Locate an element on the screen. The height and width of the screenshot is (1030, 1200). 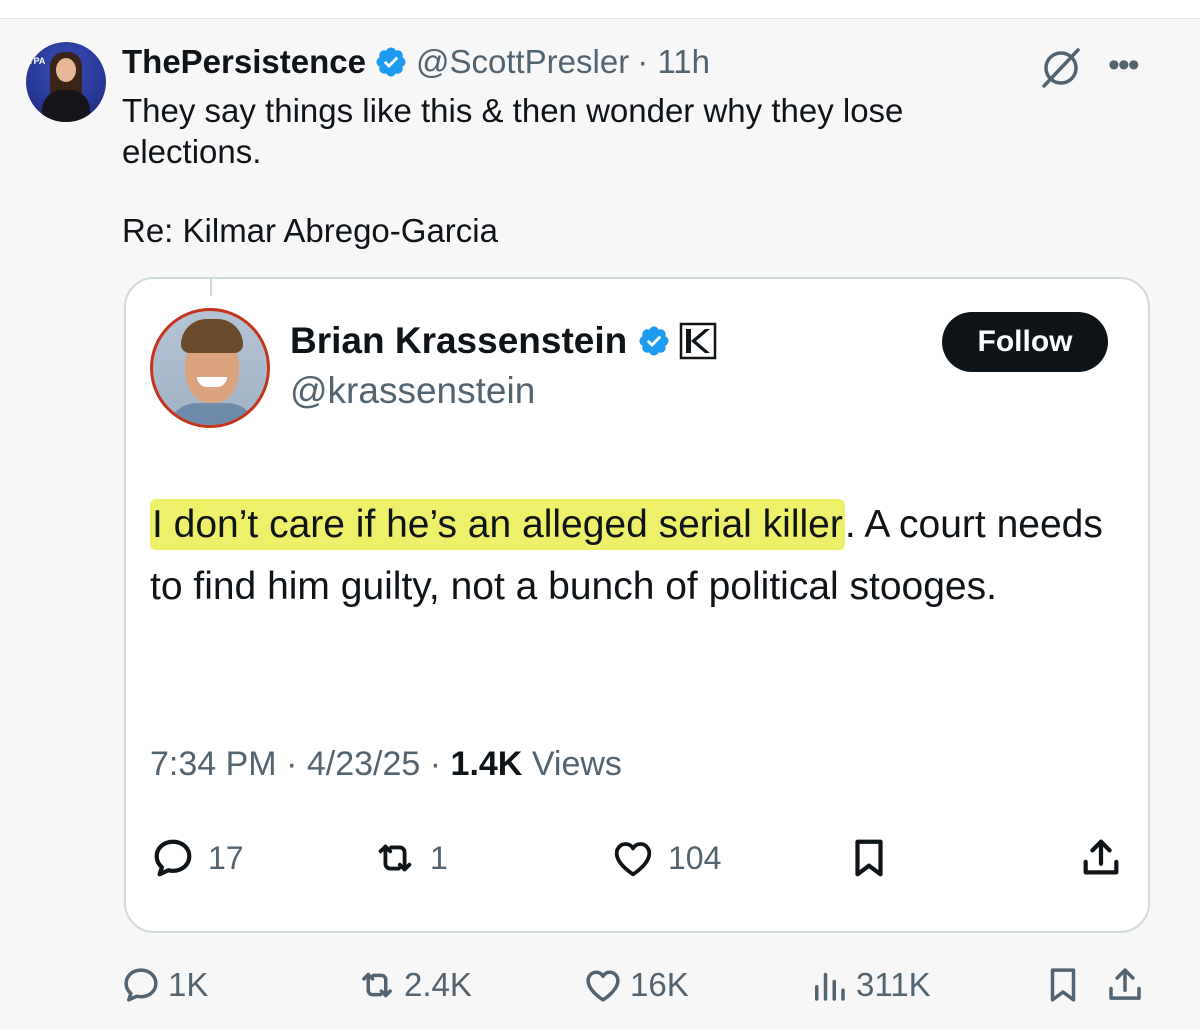
reply-count: 1K is located at coordinates (188, 984).